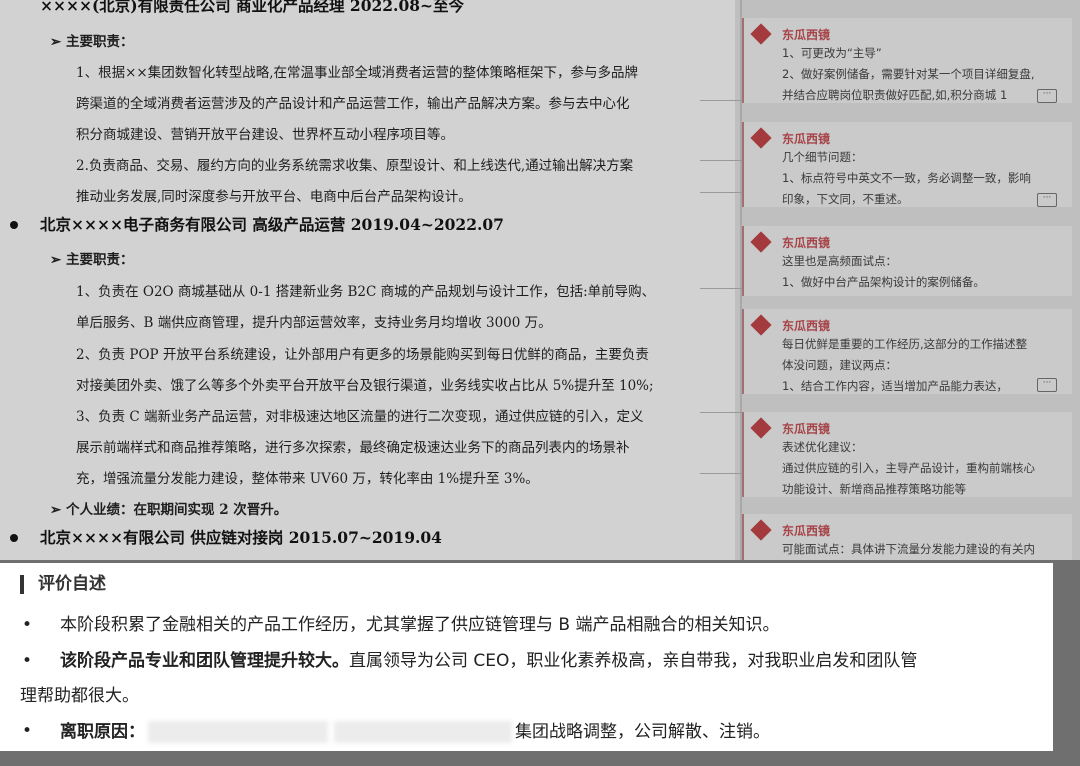 The height and width of the screenshot is (766, 1080). I want to click on comment-line: 几个细节问题：, so click(822, 157).